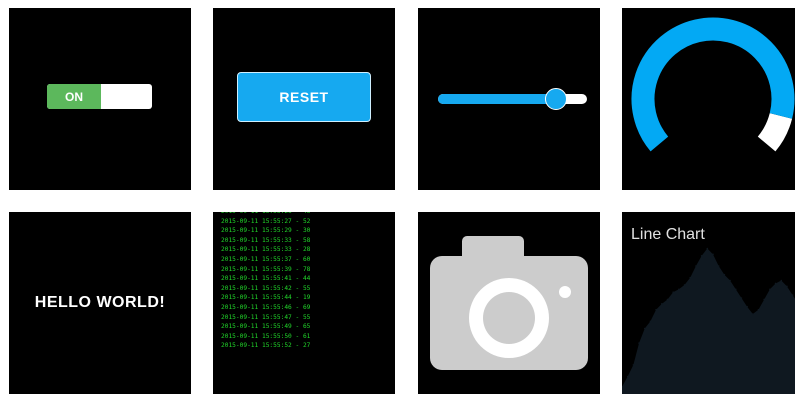 The height and width of the screenshot is (394, 795). I want to click on log-line: 2015-09-11 15:55:29 - 30, so click(266, 231).